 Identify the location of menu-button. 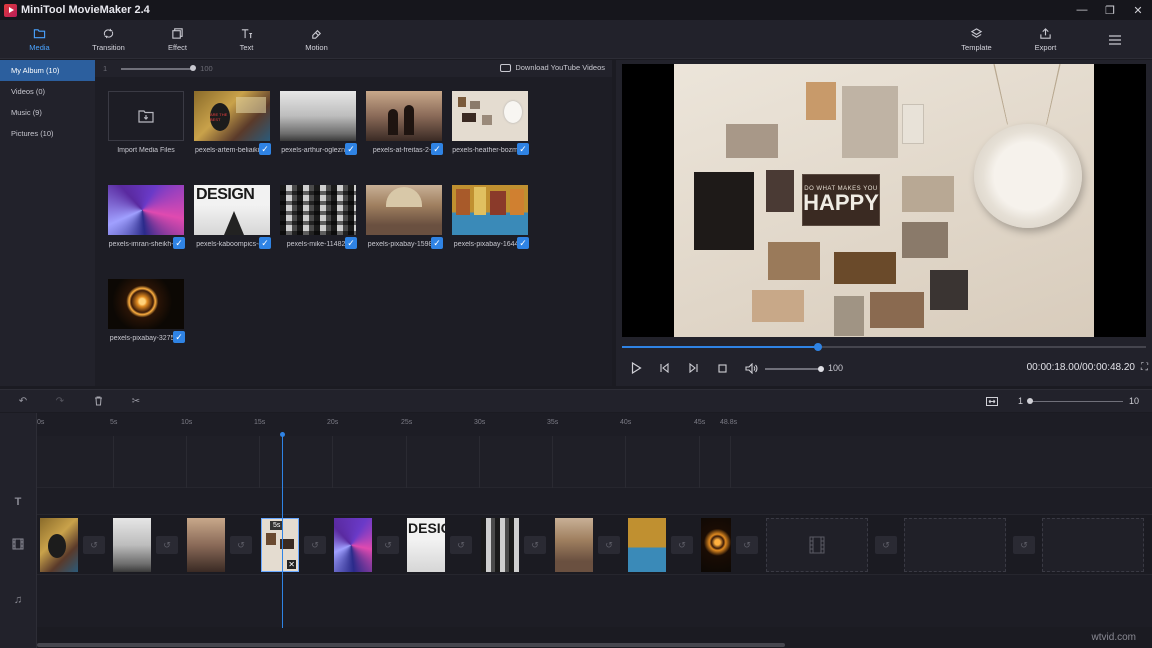
(1114, 39).